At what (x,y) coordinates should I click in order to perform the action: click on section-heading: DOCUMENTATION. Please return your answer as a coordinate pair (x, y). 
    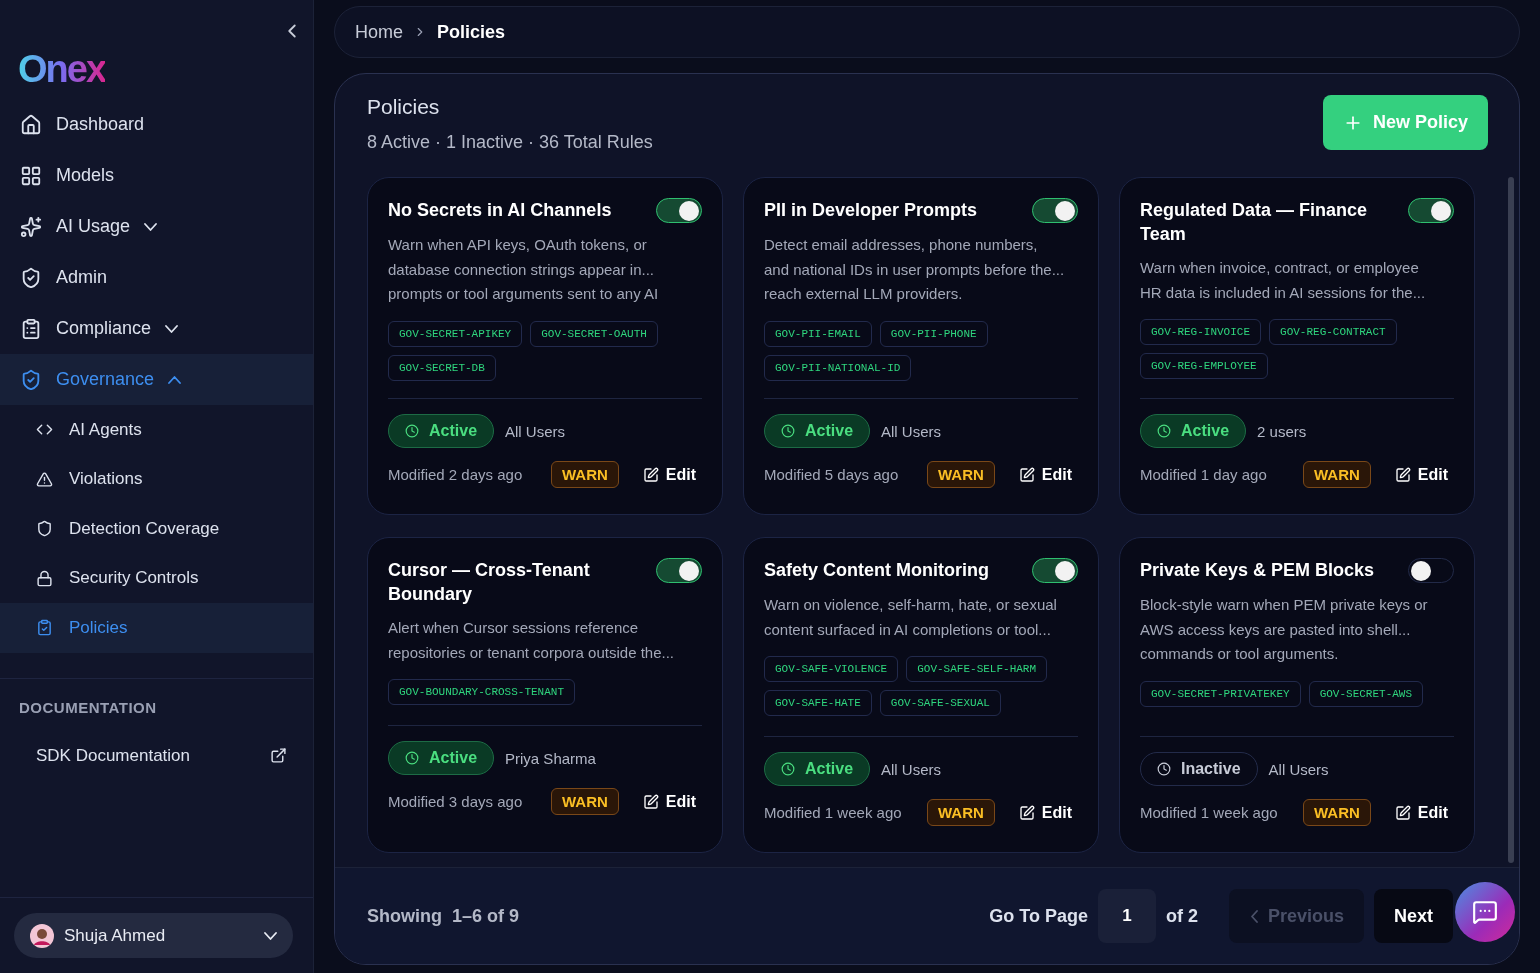
    Looking at the image, I should click on (88, 707).